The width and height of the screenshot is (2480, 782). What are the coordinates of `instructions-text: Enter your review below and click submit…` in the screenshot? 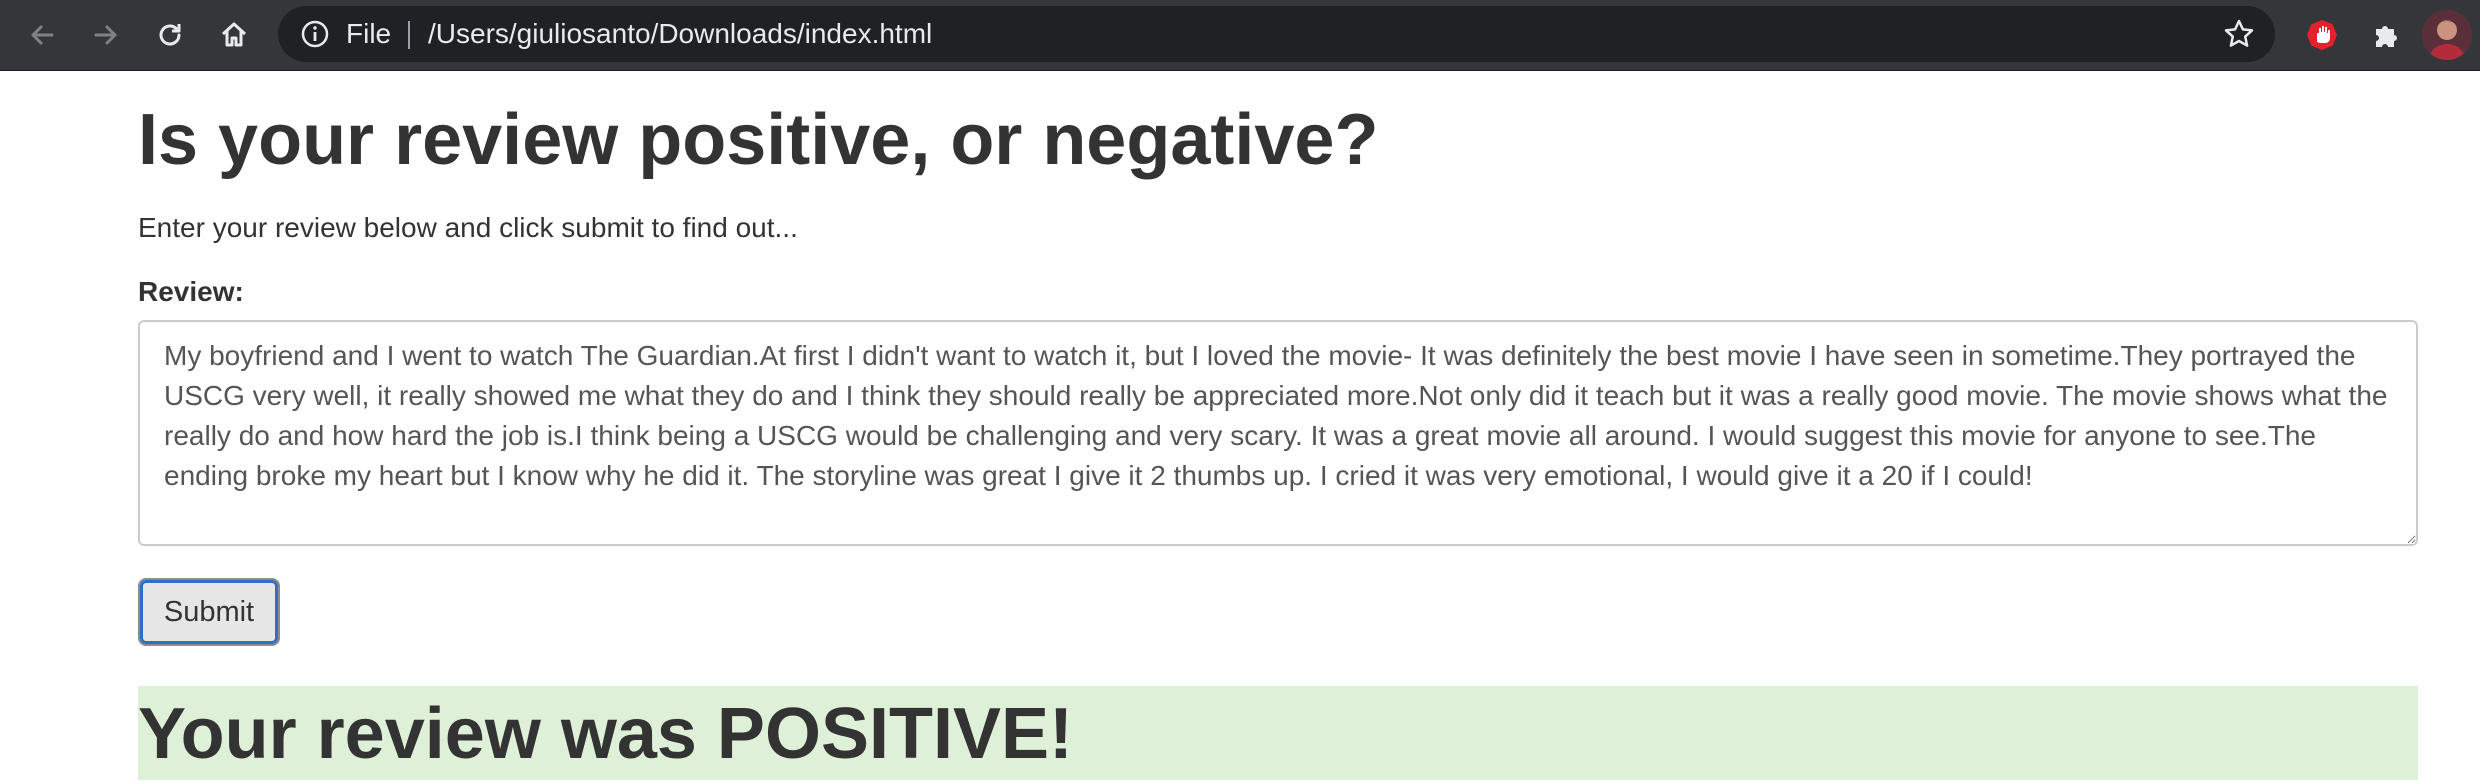 It's located at (468, 227).